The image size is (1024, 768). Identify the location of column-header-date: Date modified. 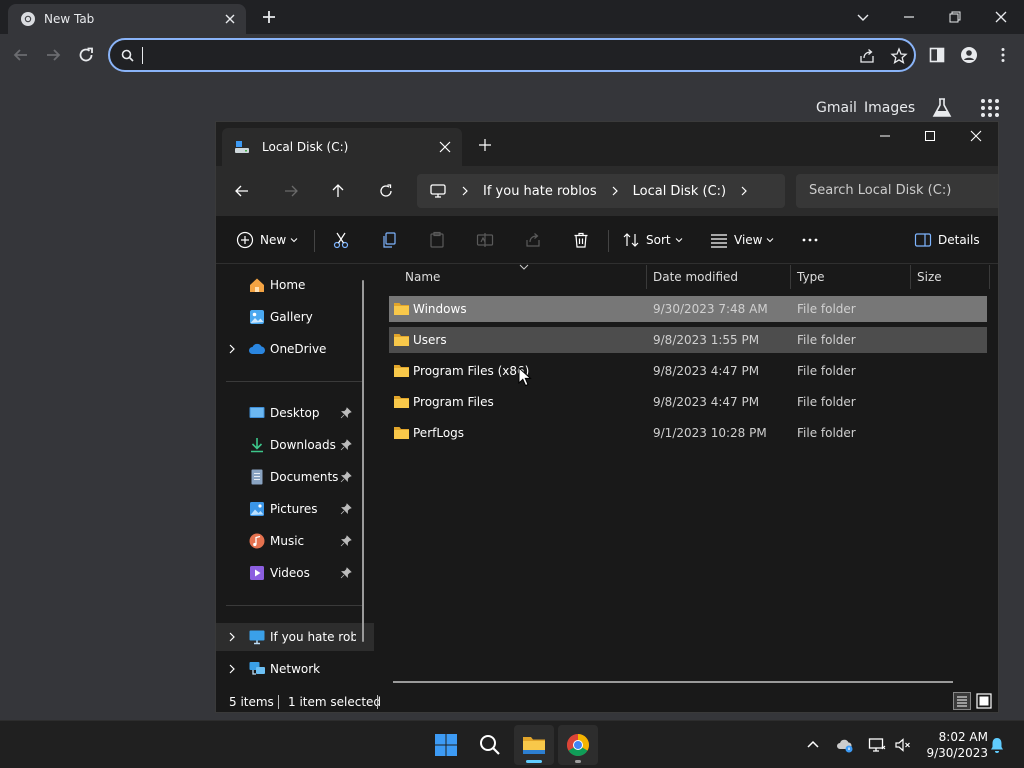
(695, 277).